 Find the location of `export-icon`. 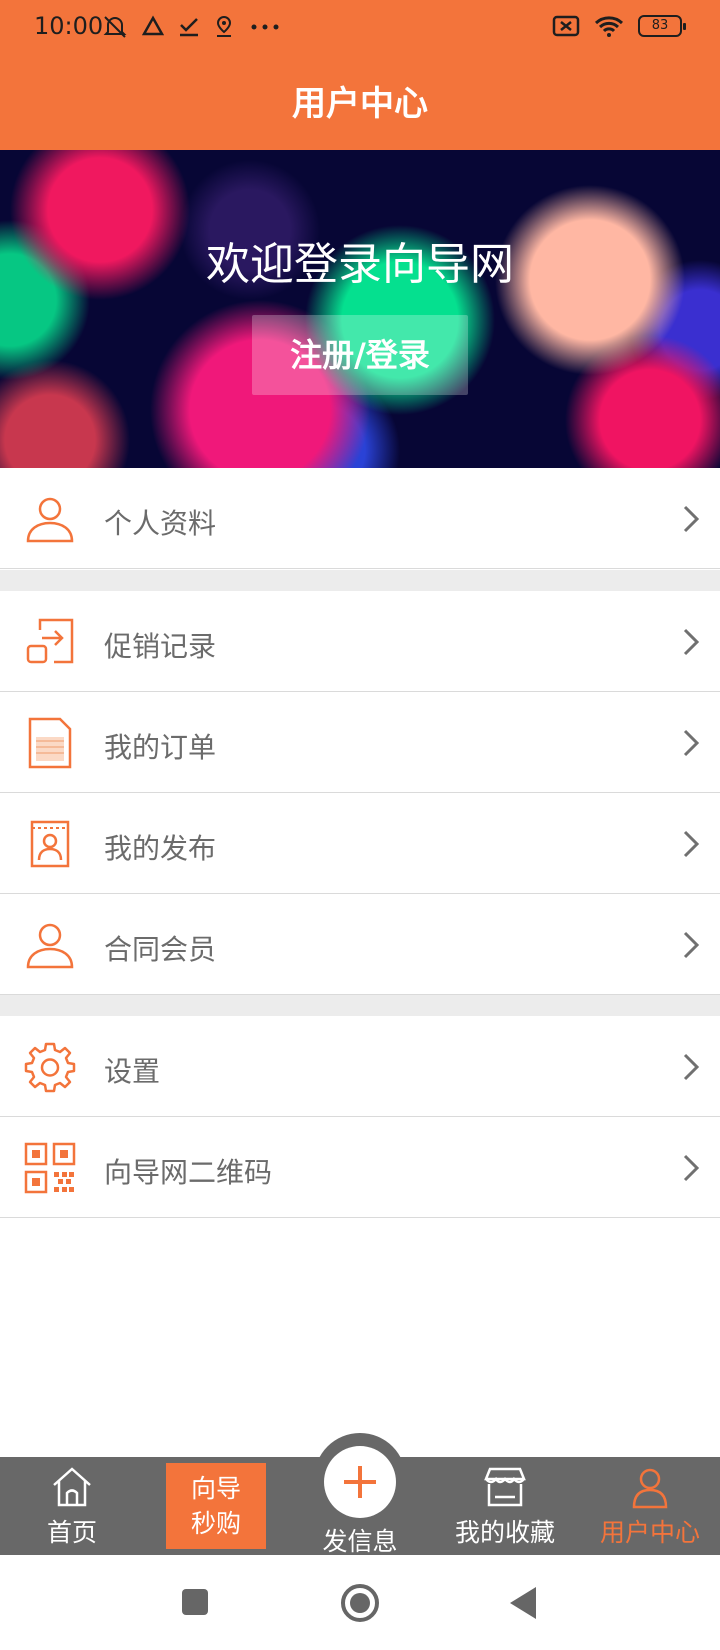

export-icon is located at coordinates (50, 641).